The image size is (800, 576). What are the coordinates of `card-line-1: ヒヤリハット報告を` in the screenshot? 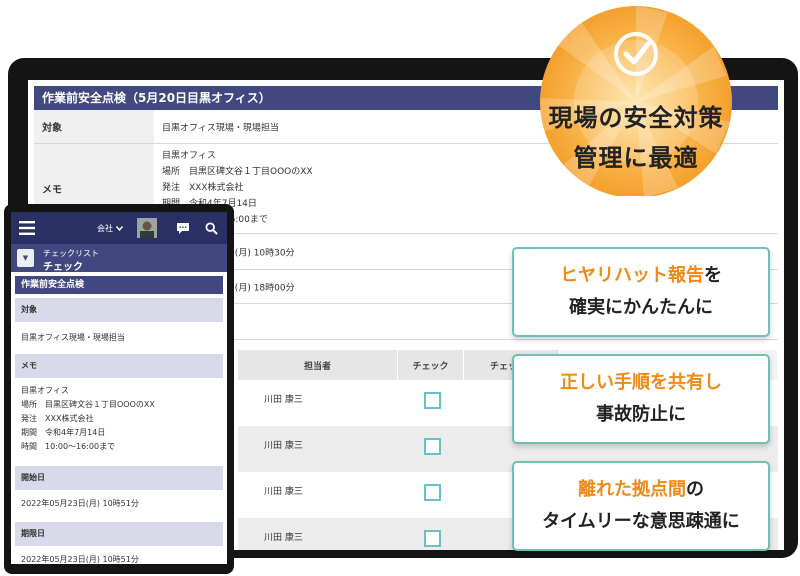 It's located at (641, 276).